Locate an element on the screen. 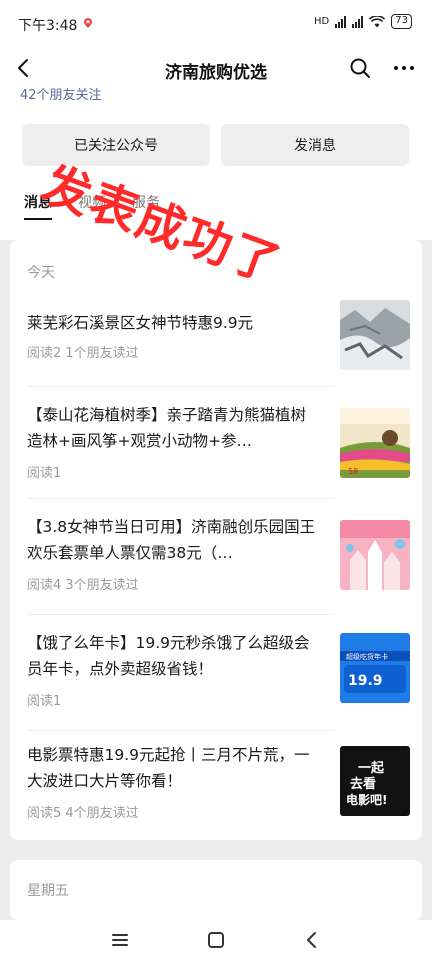 The height and width of the screenshot is (960, 432). pink-castle-poster-image is located at coordinates (375, 555).